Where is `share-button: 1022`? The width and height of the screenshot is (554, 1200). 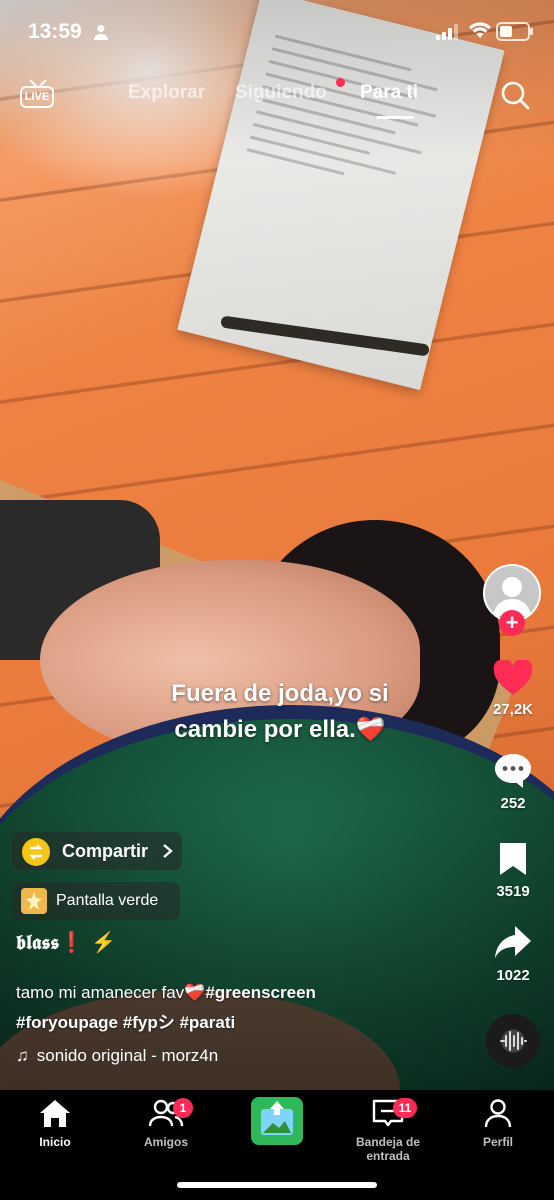 share-button: 1022 is located at coordinates (513, 954).